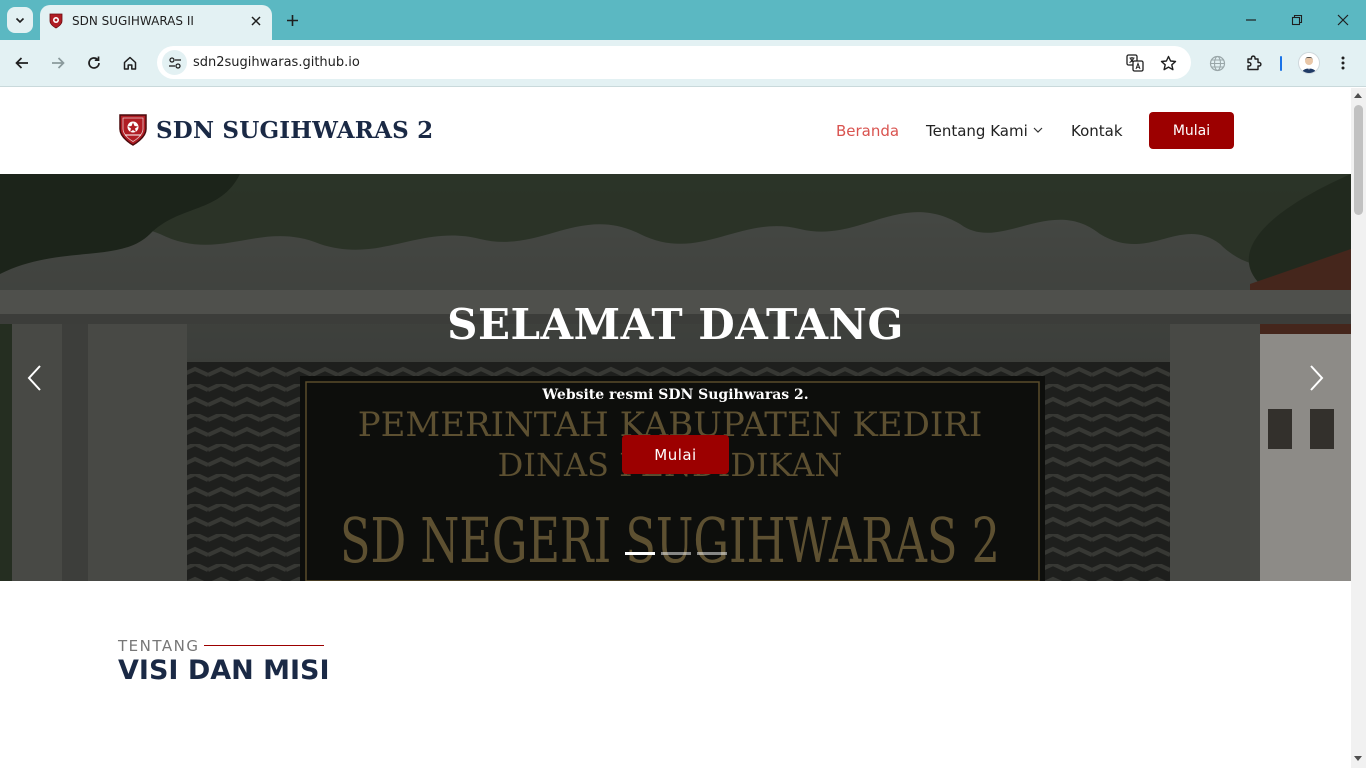 The width and height of the screenshot is (1366, 768). I want to click on section-title: VISI DAN MISI, so click(224, 670).